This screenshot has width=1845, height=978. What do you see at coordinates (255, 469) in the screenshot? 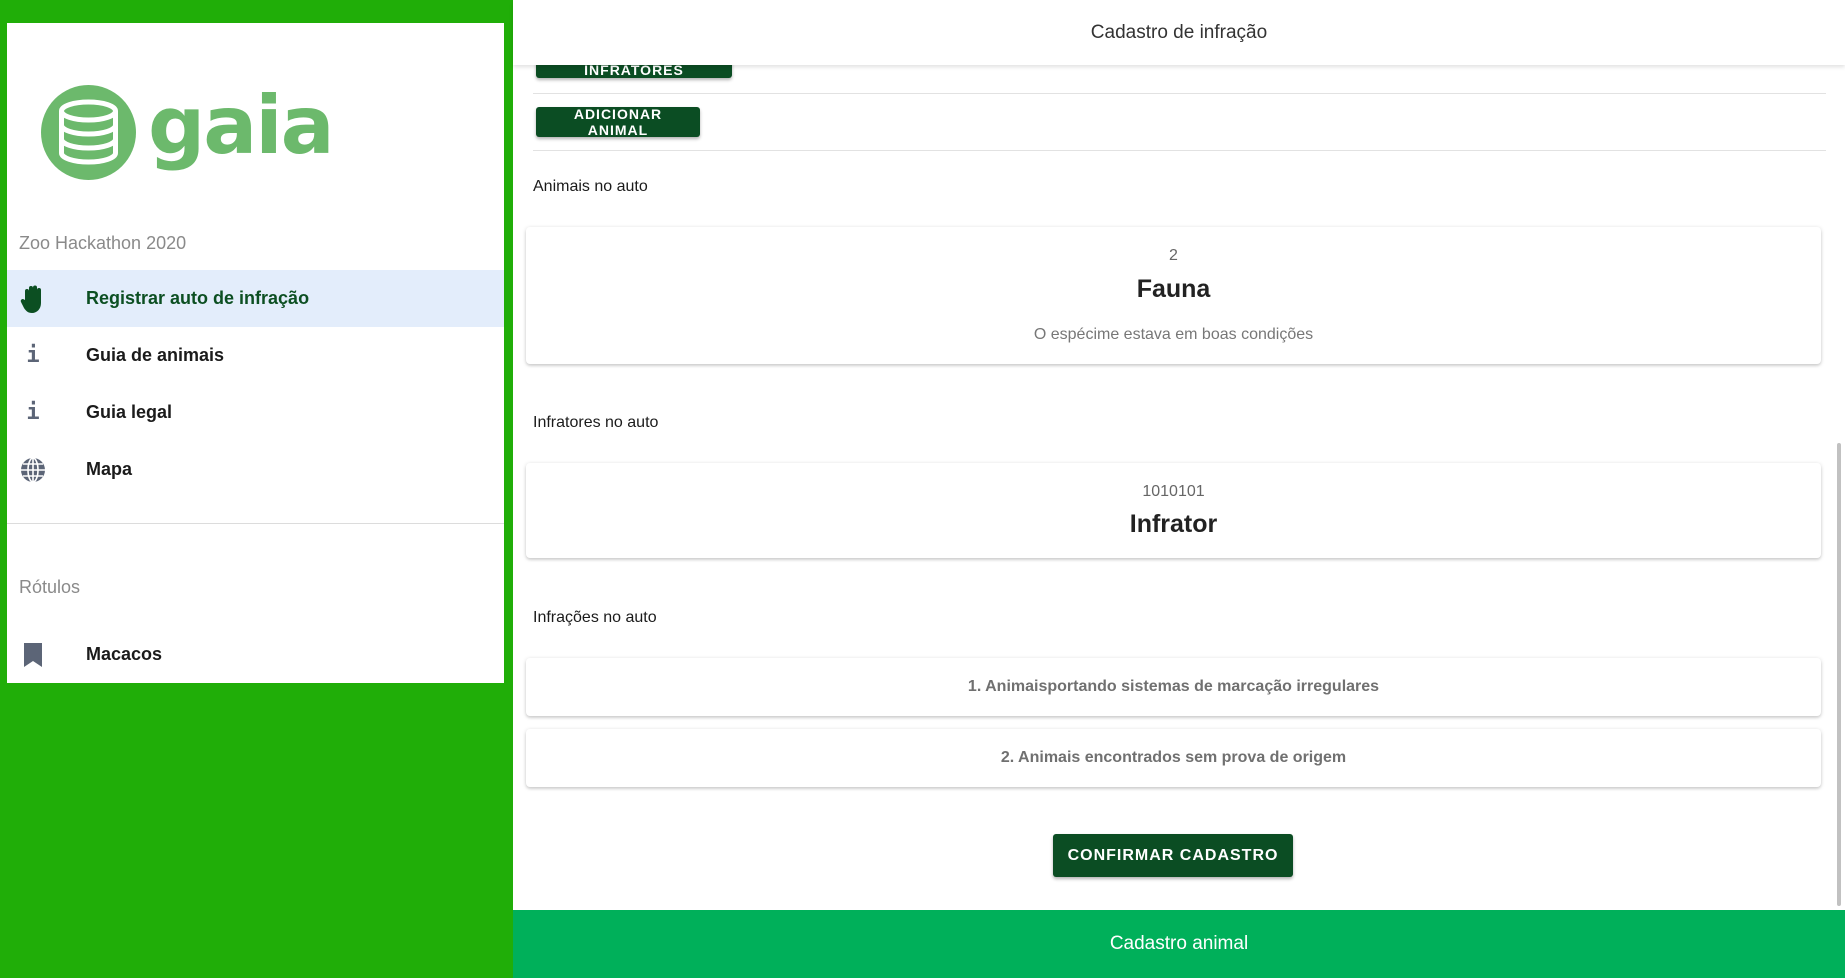
I see `sidebar-item-mapa: Mapa` at bounding box center [255, 469].